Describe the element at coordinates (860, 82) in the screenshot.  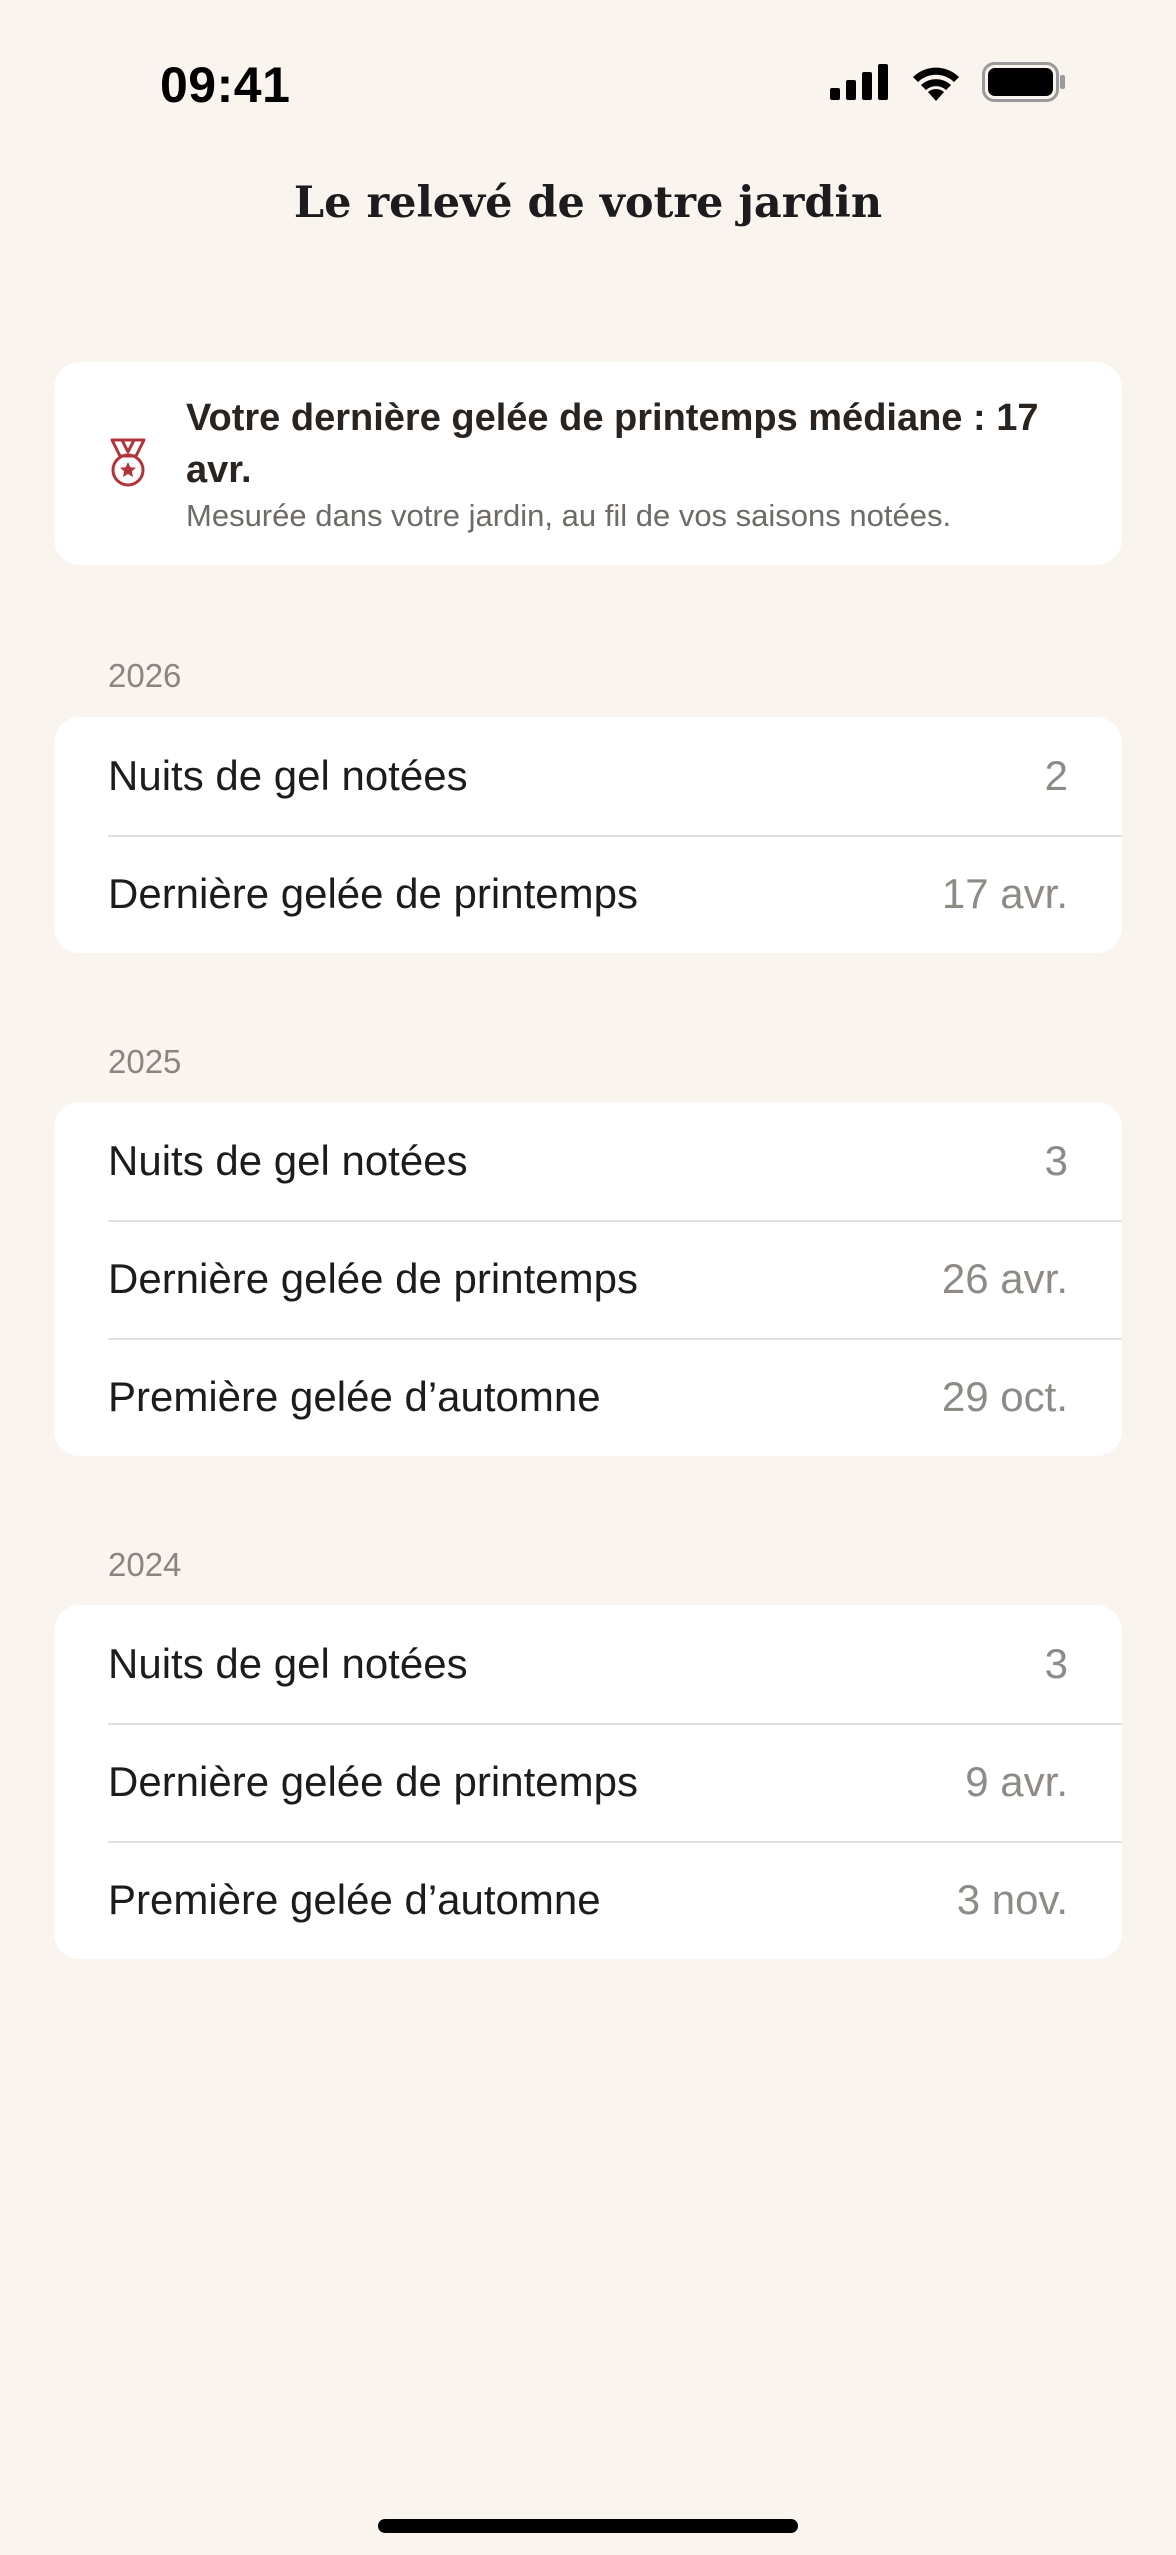
I see `cellular-signal-icon` at that location.